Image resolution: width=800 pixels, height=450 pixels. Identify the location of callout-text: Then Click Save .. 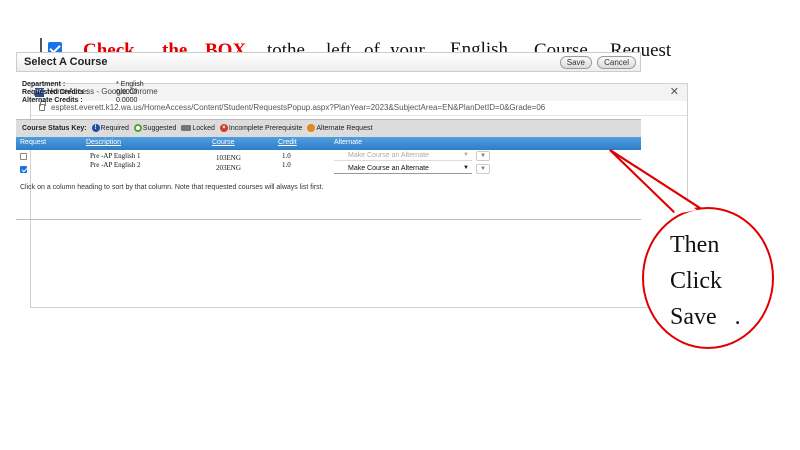
(705, 281).